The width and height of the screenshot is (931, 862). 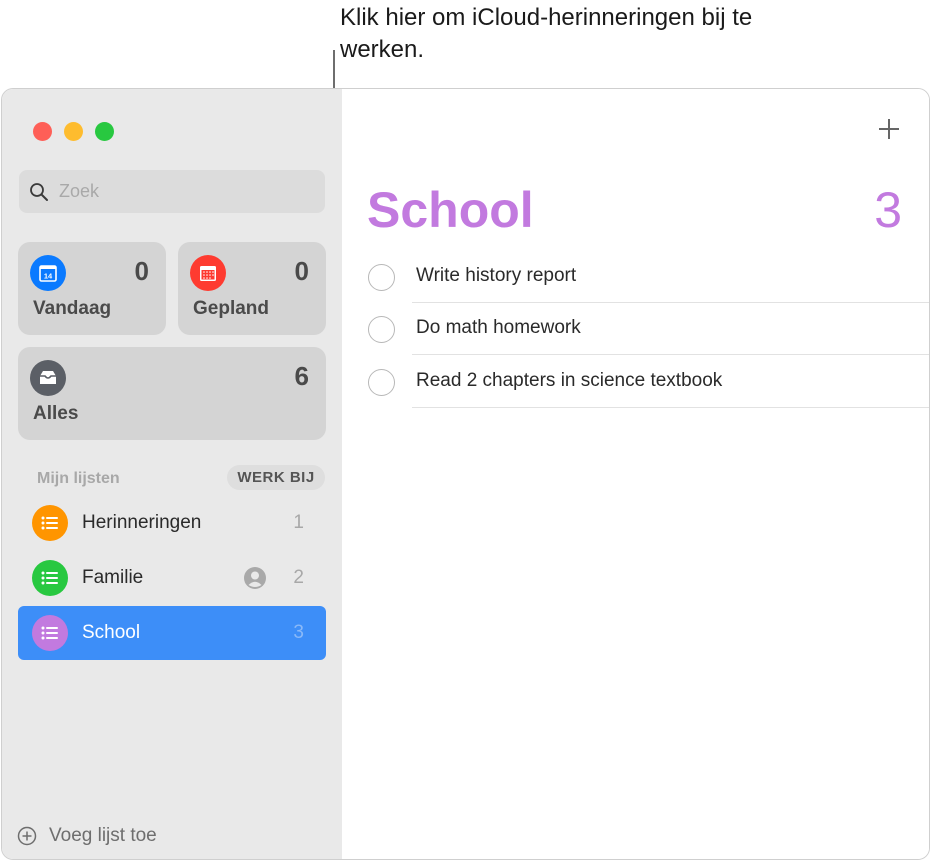 What do you see at coordinates (27, 836) in the screenshot?
I see `plus-circle-icon` at bounding box center [27, 836].